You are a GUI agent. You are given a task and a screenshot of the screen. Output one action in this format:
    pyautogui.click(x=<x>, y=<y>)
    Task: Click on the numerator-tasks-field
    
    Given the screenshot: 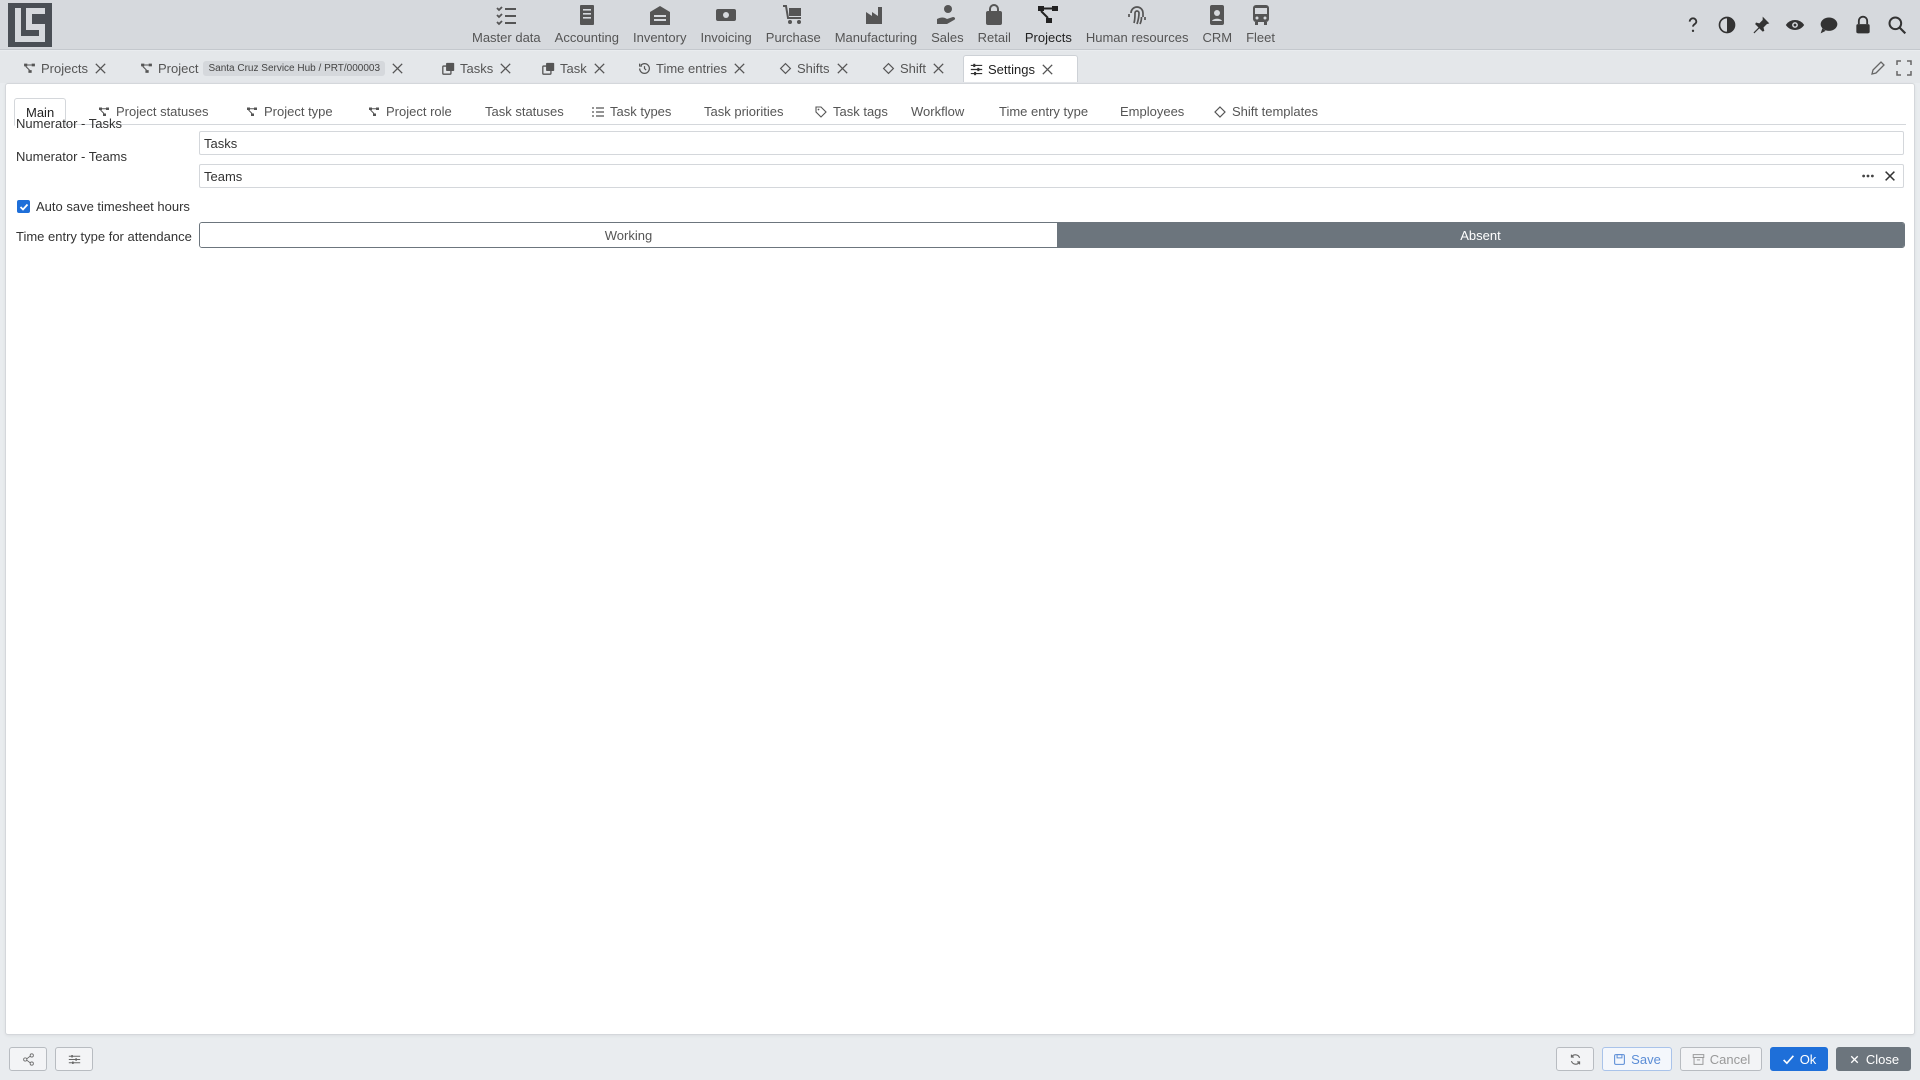 What is the action you would take?
    pyautogui.click(x=1051, y=143)
    